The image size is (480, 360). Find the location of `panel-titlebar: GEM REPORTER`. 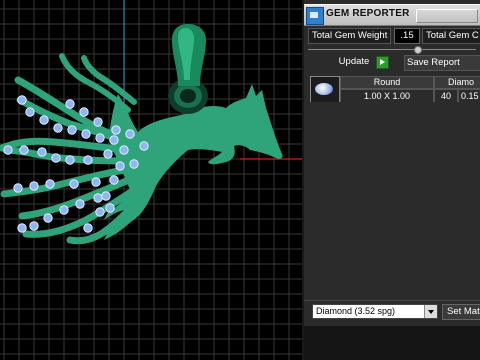

panel-titlebar: GEM REPORTER is located at coordinates (392, 15).